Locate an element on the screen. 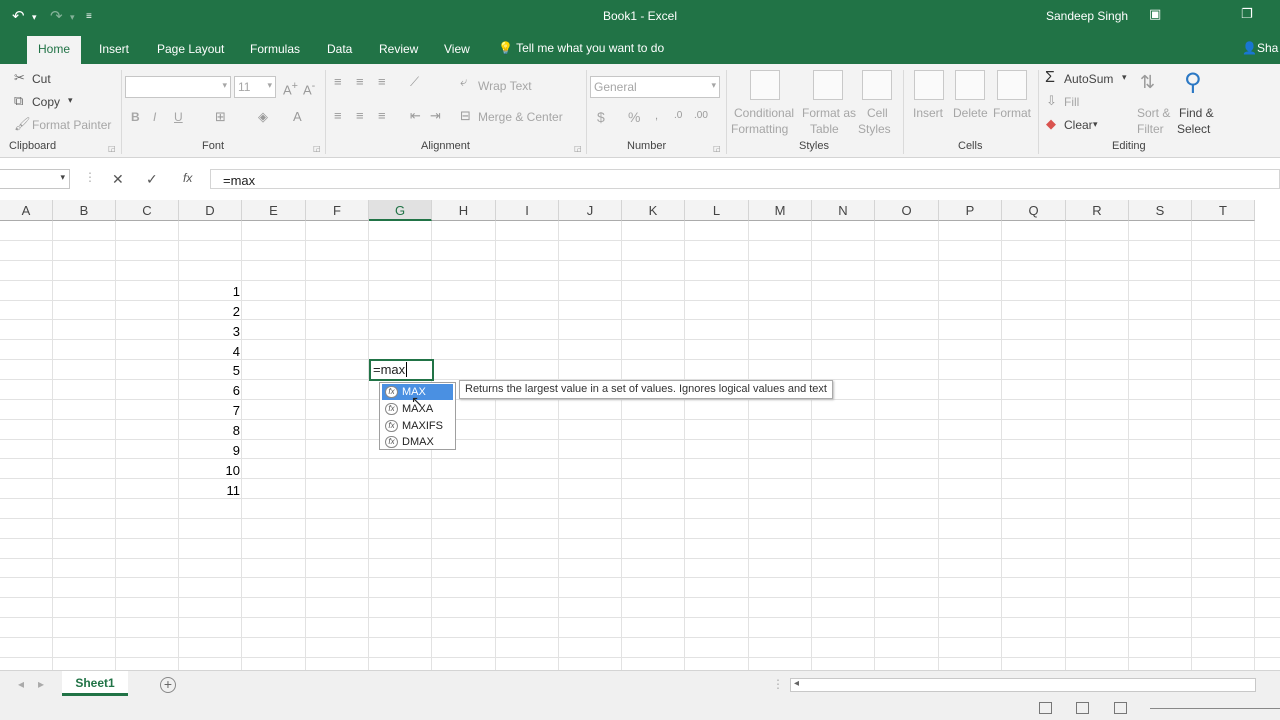  bold-button: B is located at coordinates (135, 117).